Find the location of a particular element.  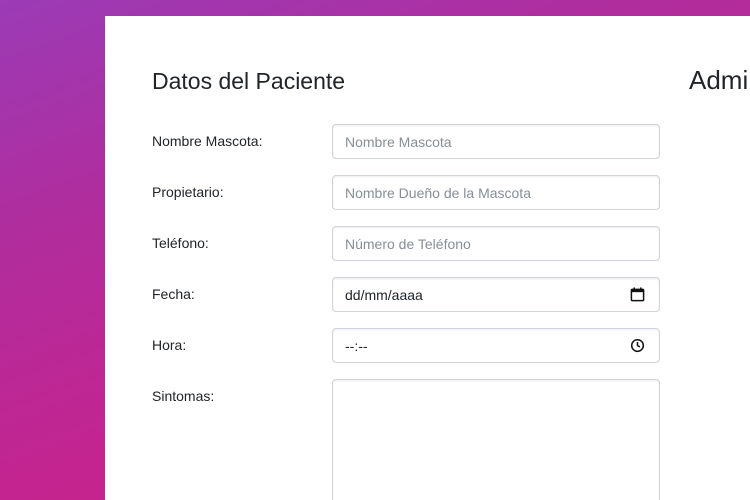

sintomas-textarea is located at coordinates (496, 439).